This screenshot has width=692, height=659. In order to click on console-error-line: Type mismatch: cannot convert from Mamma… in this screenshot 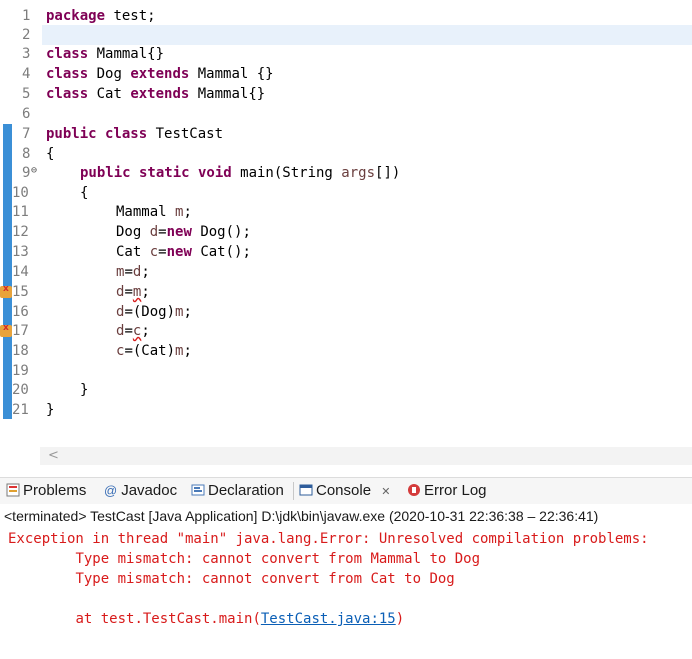, I will do `click(244, 559)`.